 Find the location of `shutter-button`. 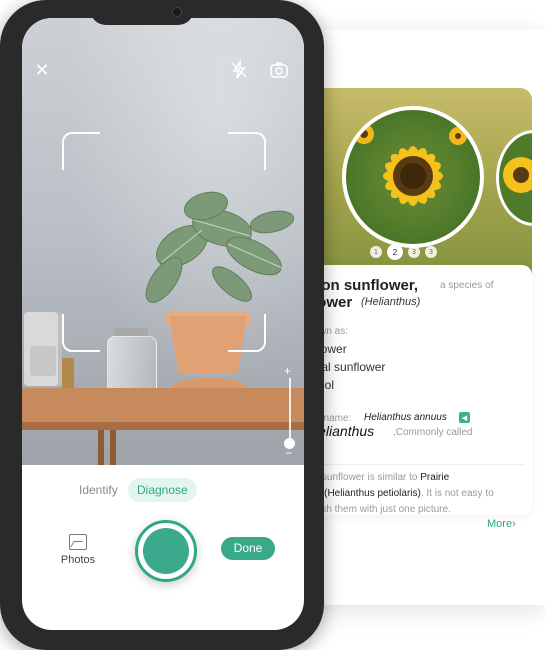

shutter-button is located at coordinates (166, 551).